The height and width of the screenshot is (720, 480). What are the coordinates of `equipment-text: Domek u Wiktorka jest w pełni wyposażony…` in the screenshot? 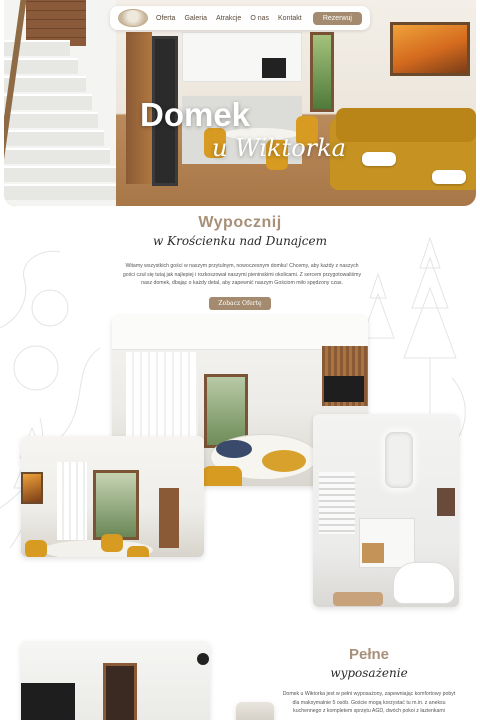 It's located at (369, 703).